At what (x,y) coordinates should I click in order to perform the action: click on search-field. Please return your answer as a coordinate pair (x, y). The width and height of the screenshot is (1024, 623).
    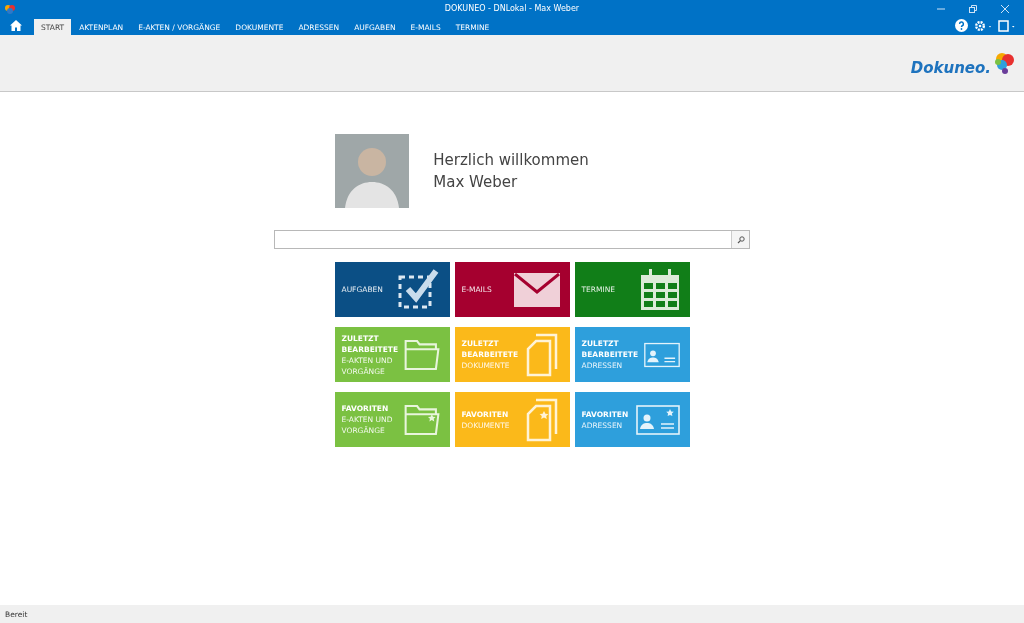
    Looking at the image, I should click on (512, 239).